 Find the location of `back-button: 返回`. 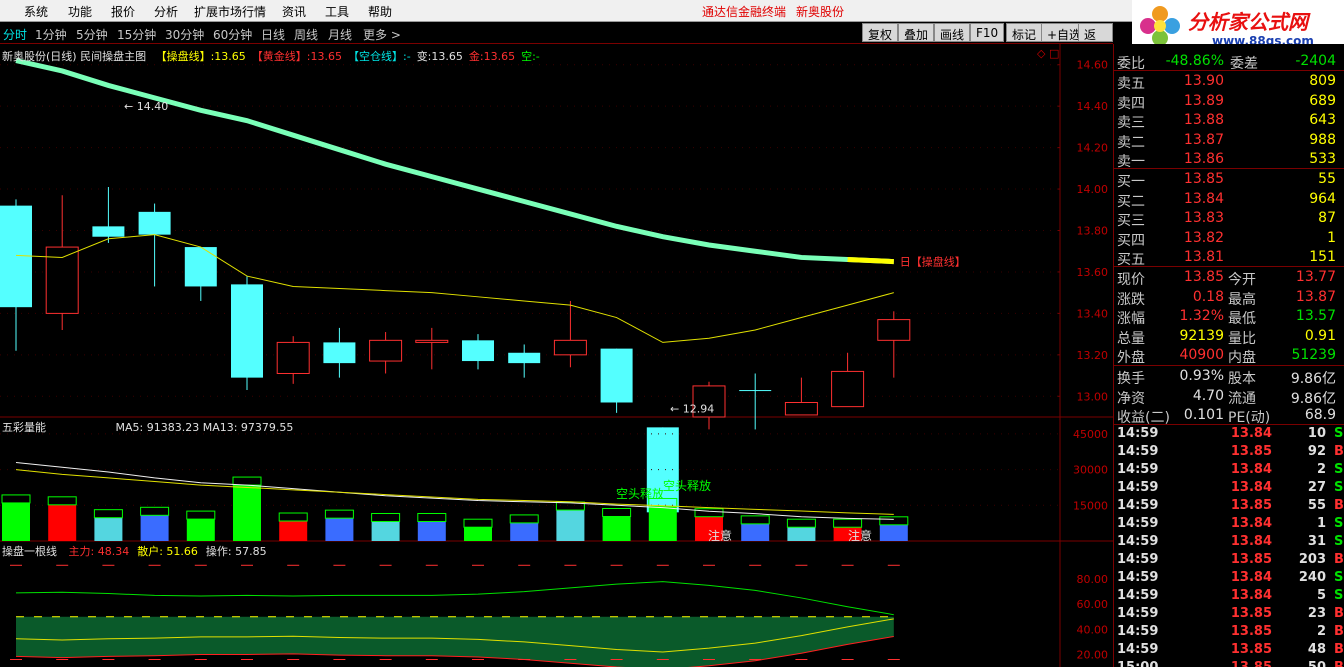

back-button: 返回 is located at coordinates (1095, 41).